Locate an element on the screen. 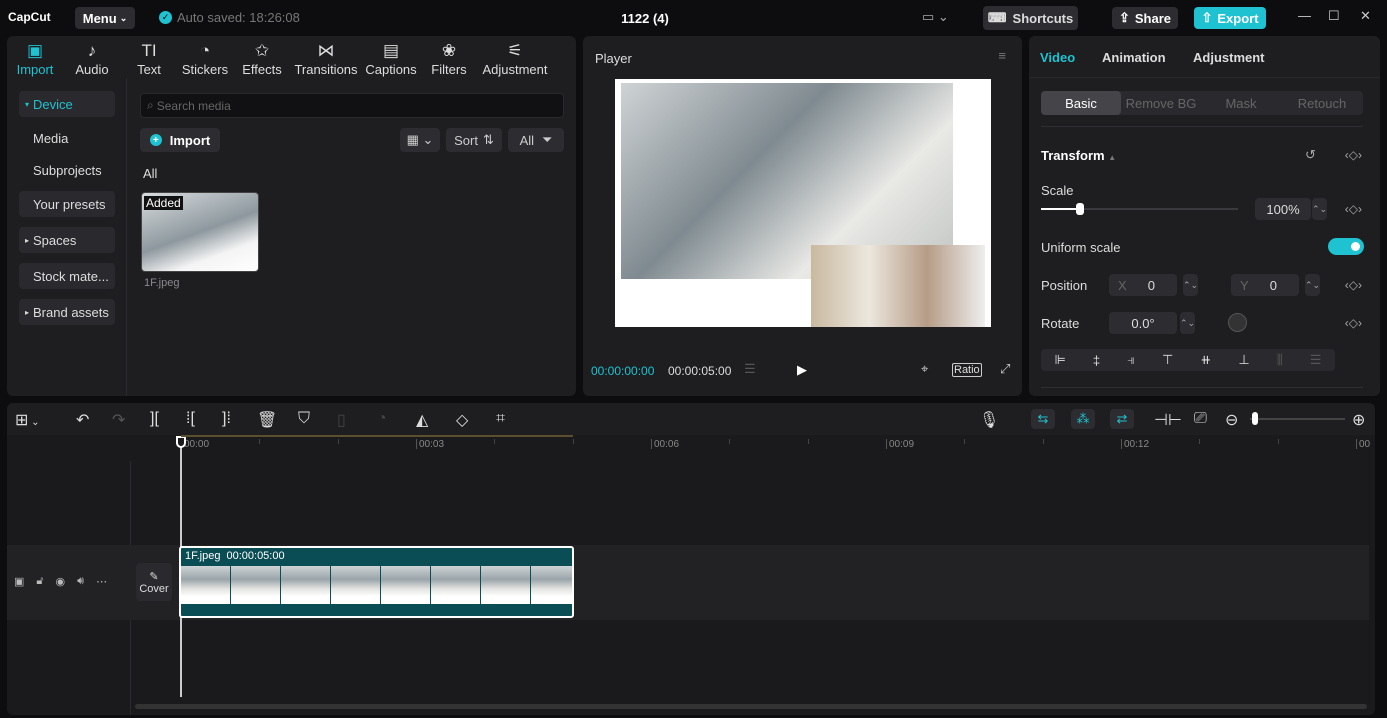 This screenshot has width=1387, height=718. reverse-icon: ◔ is located at coordinates (382, 419).